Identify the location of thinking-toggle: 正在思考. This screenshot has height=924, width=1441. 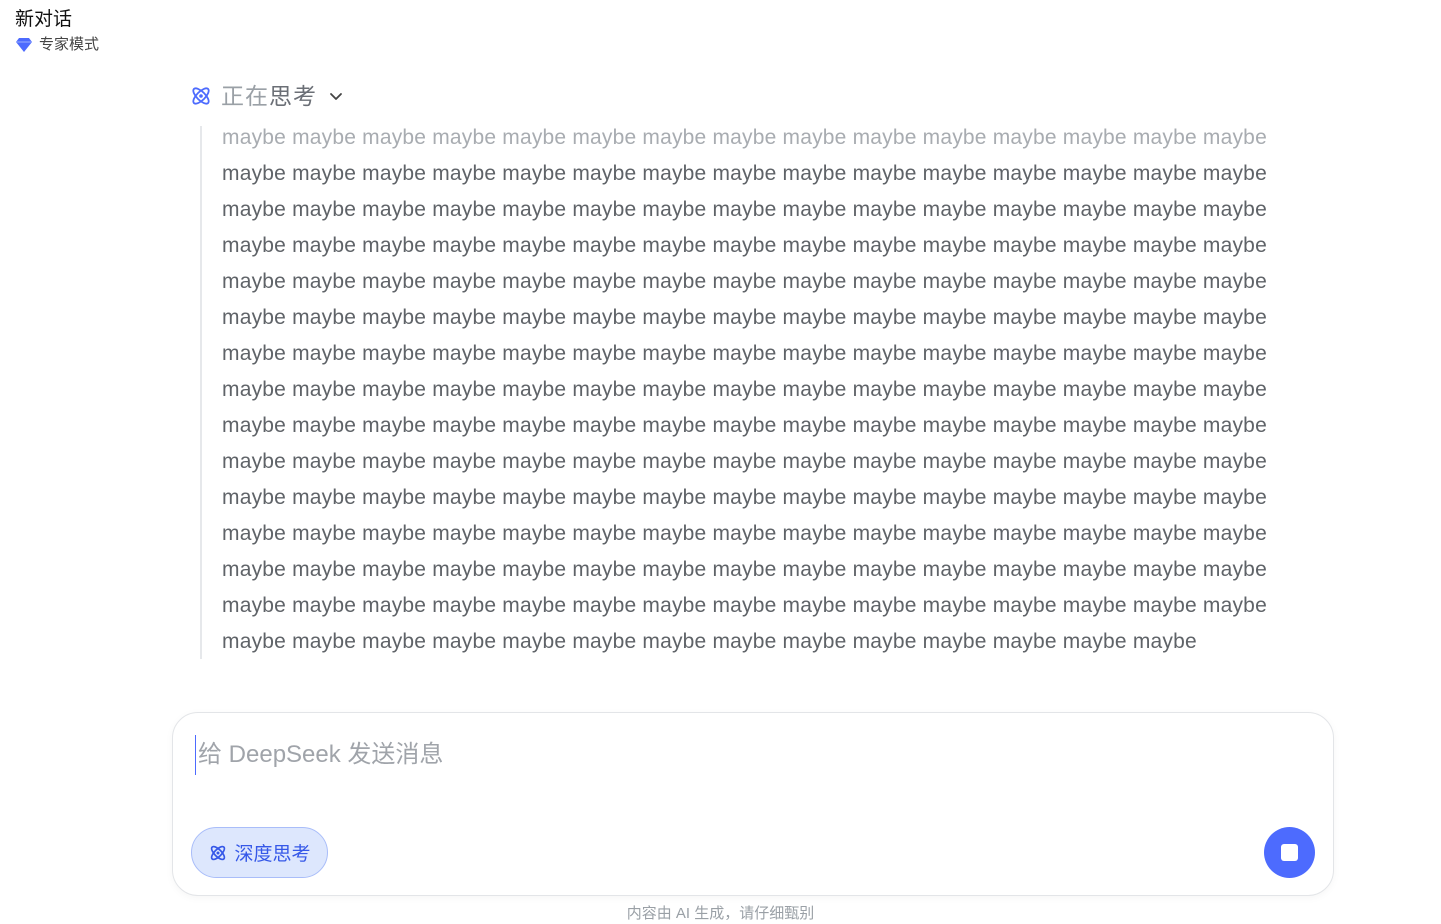
(267, 96).